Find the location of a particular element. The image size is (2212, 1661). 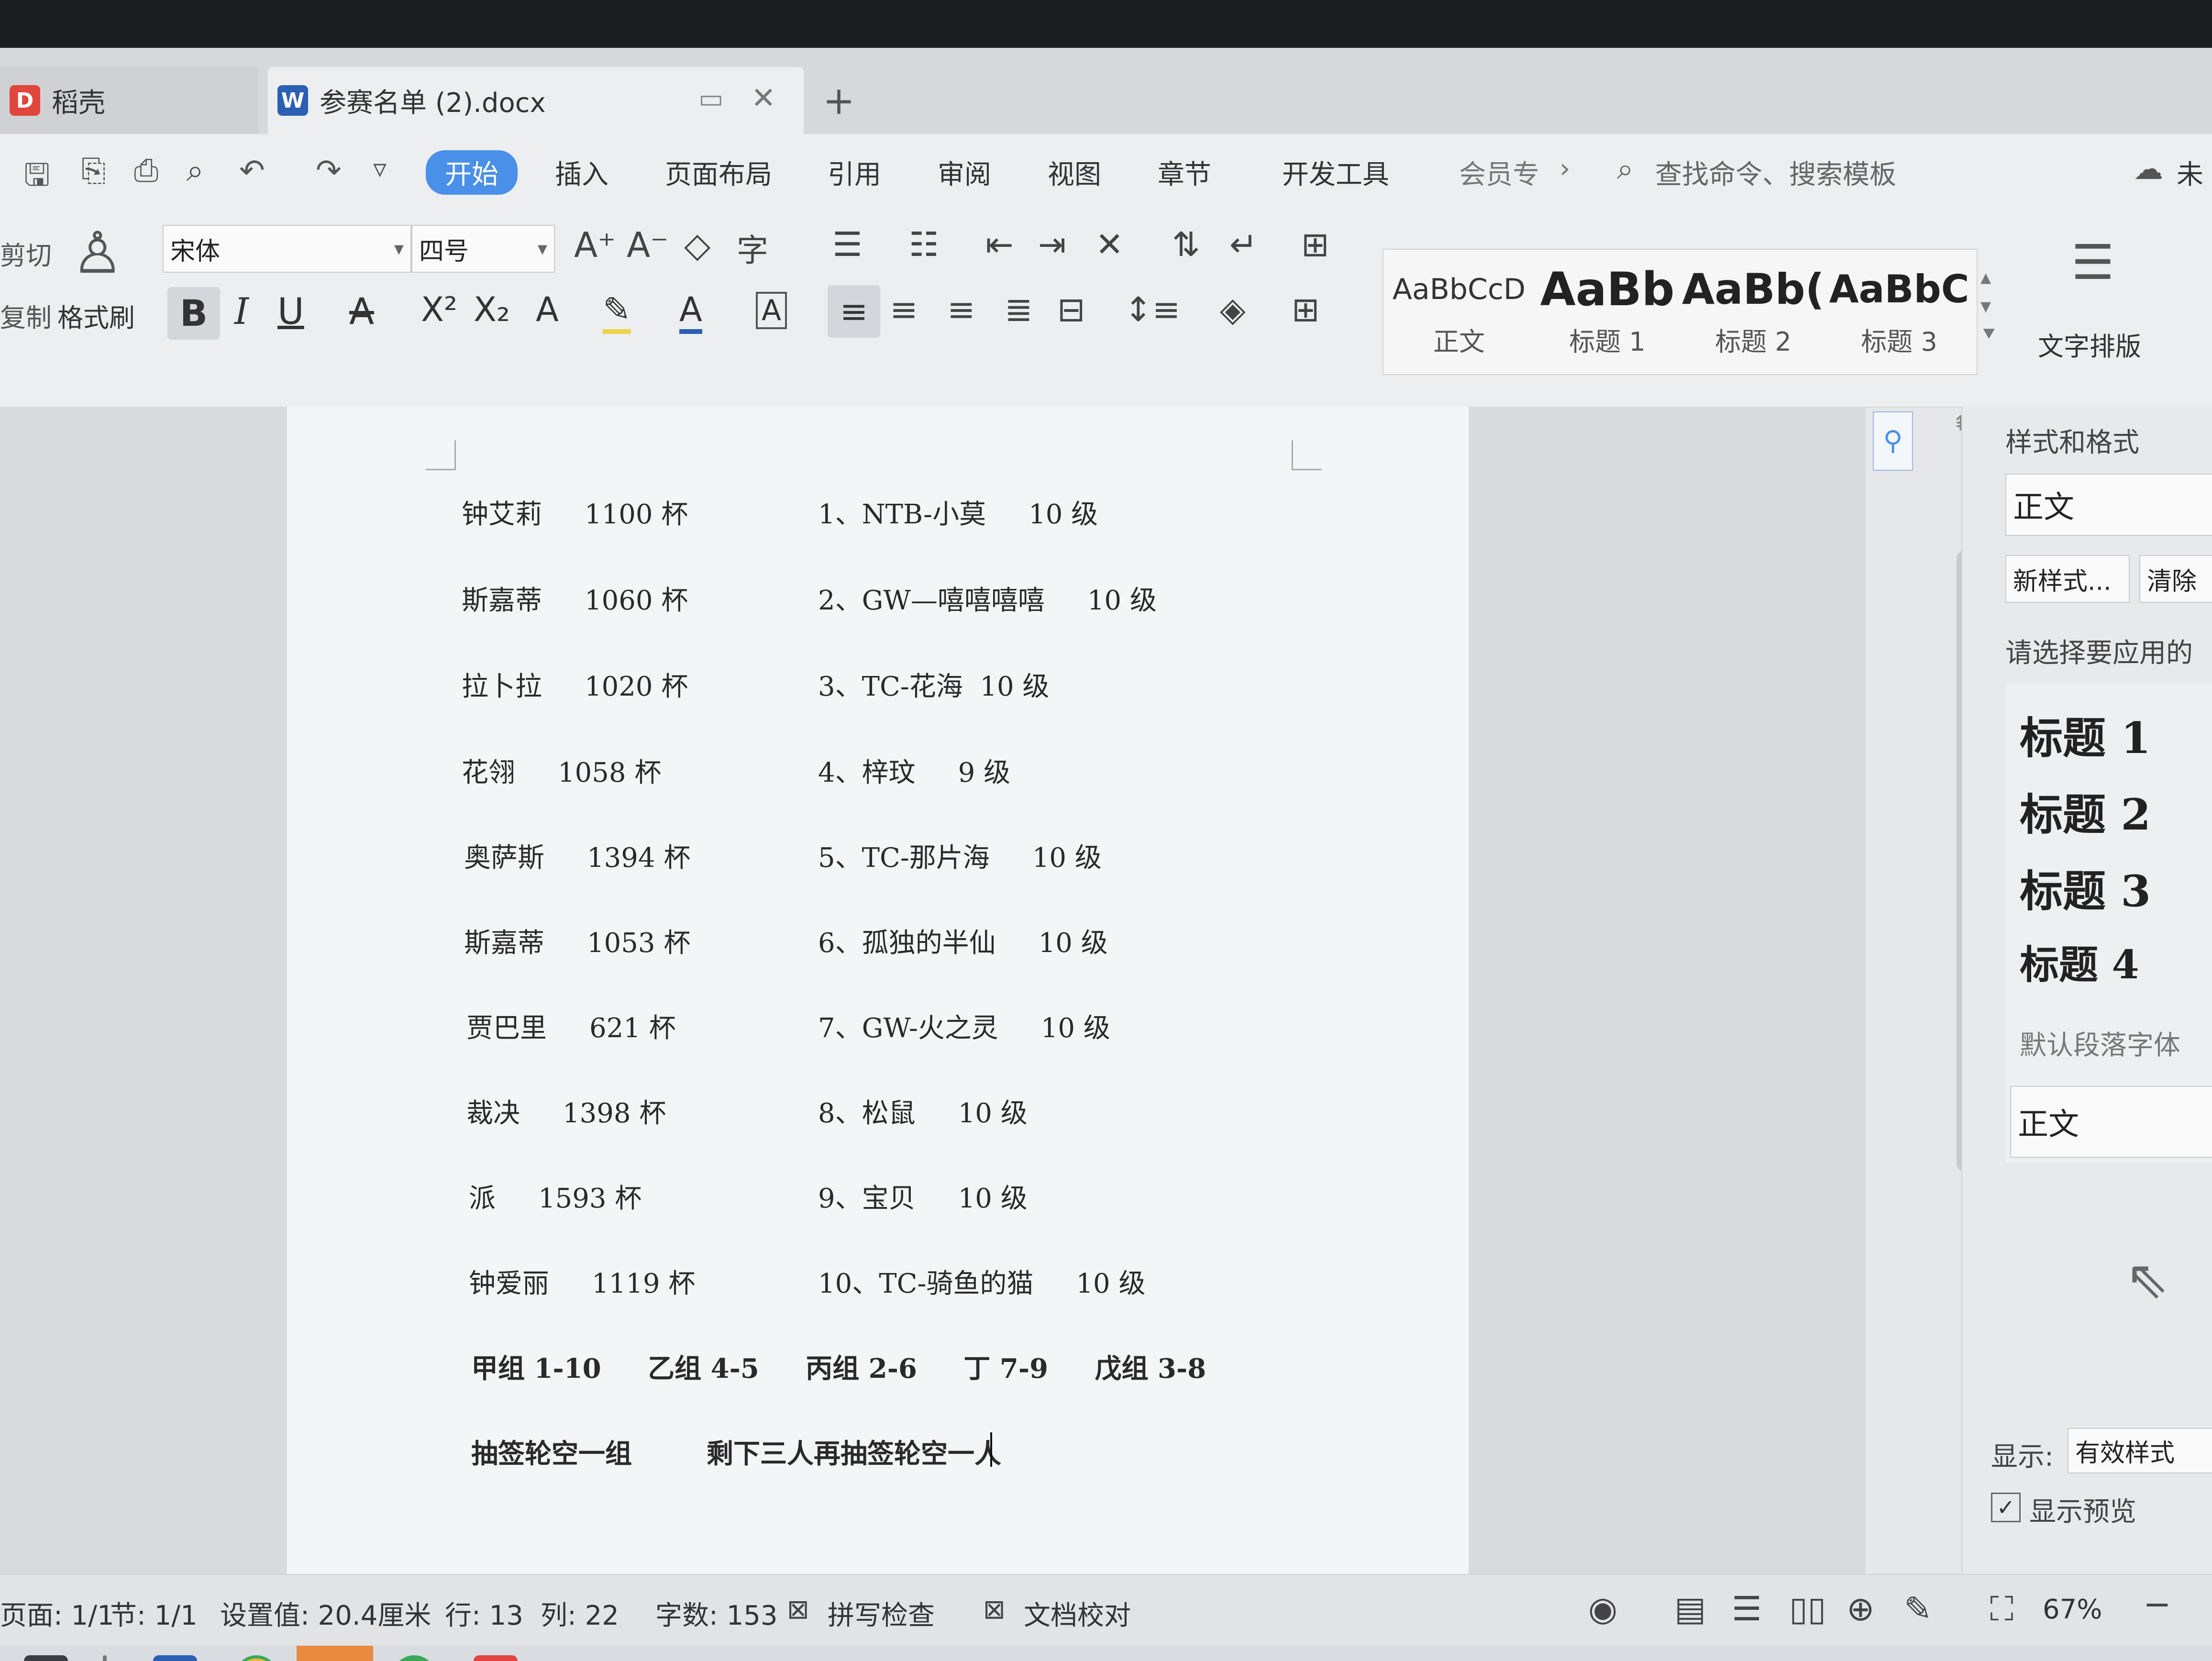

wps-app-icon is located at coordinates (496, 1658).